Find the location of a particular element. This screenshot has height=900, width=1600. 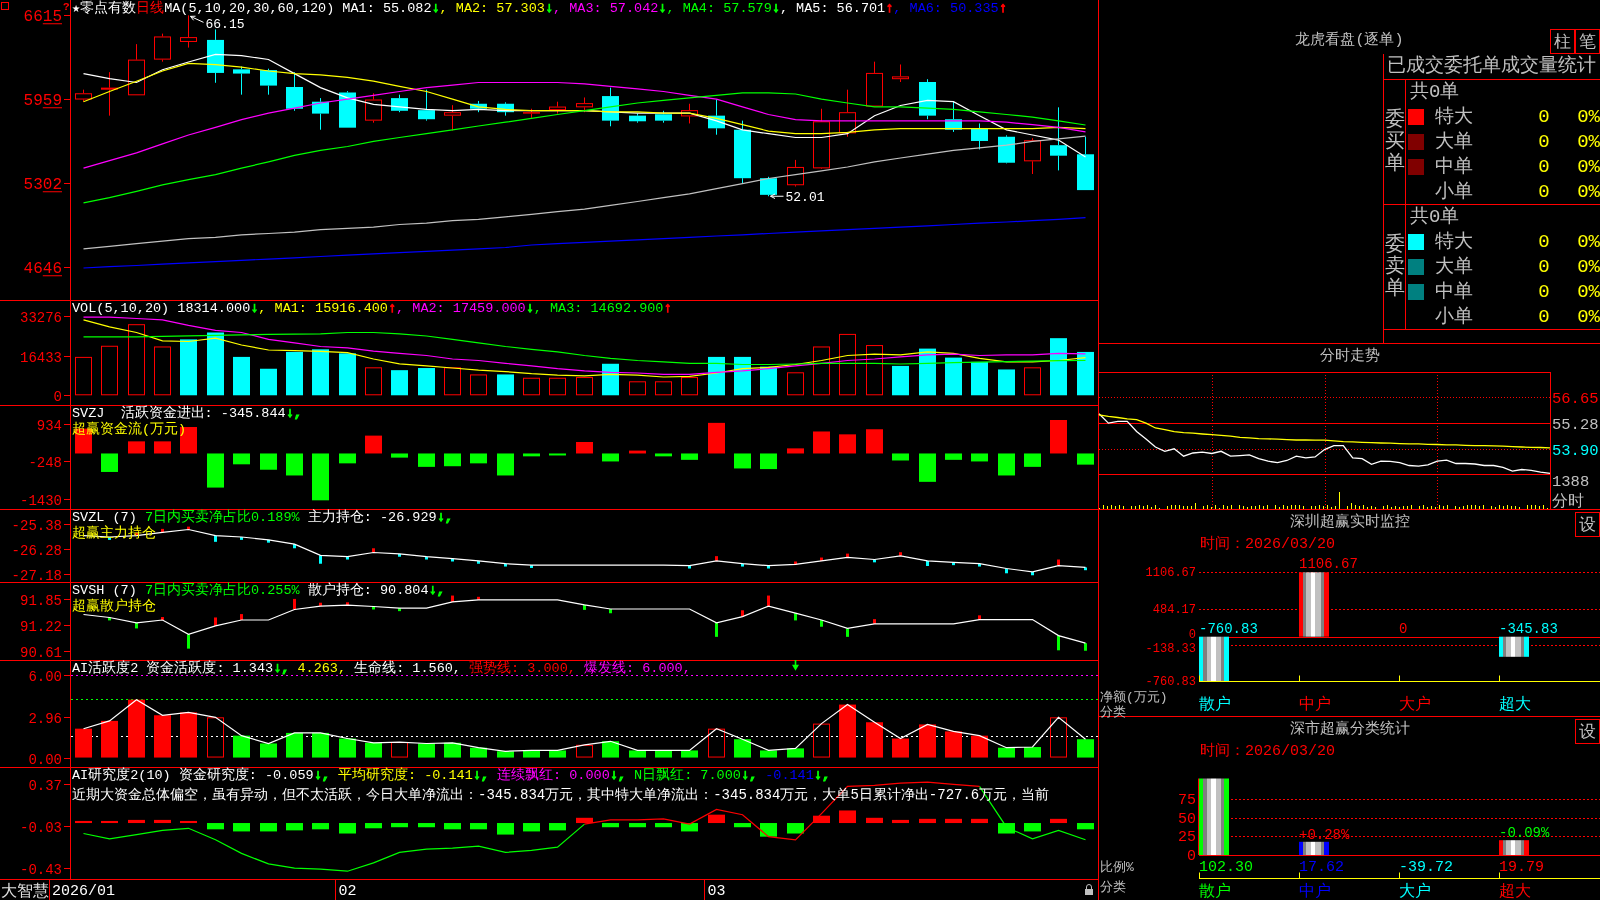

value-label: -39.72 is located at coordinates (1426, 867).